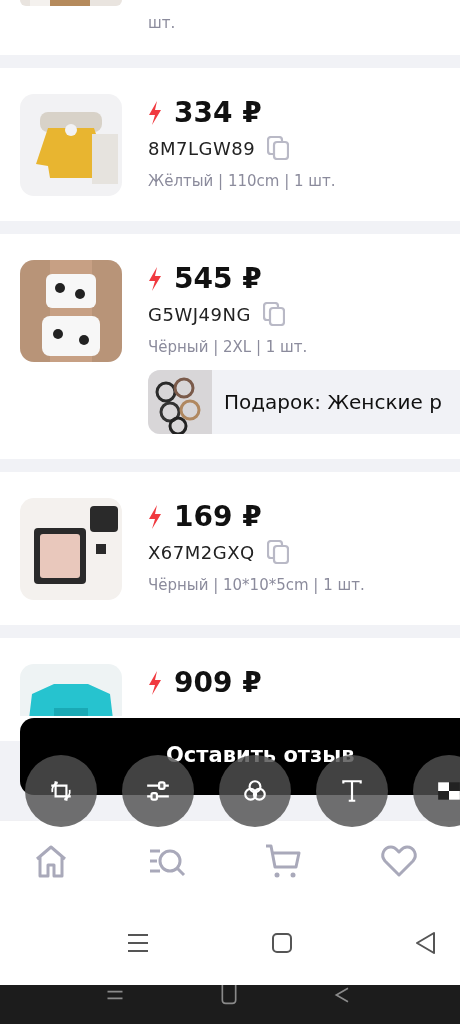 The width and height of the screenshot is (460, 1024). What do you see at coordinates (228, 347) in the screenshot?
I see `item-details: Чёрный | 2XL | 1 шт.` at bounding box center [228, 347].